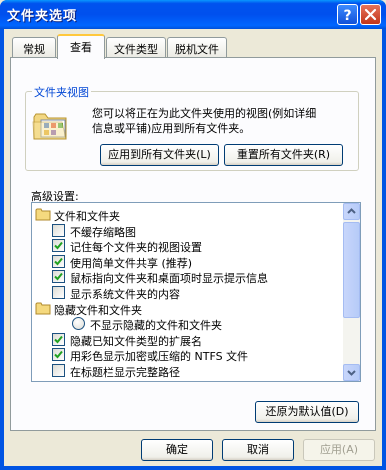 This screenshot has width=386, height=470. Describe the element at coordinates (351, 270) in the screenshot. I see `scrollbar-thumb` at that location.